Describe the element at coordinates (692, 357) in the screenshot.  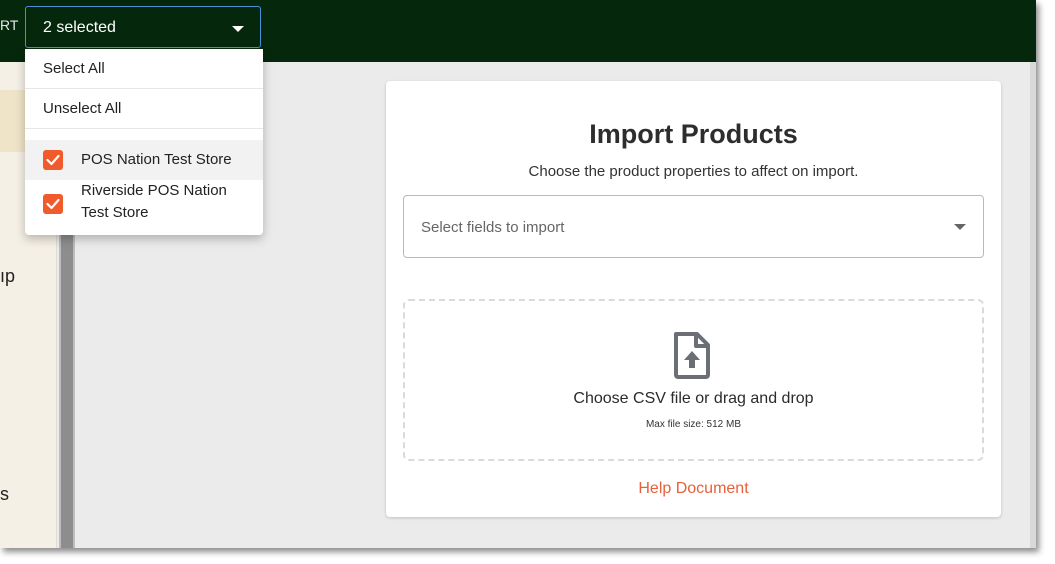
I see `file-upload-icon` at that location.